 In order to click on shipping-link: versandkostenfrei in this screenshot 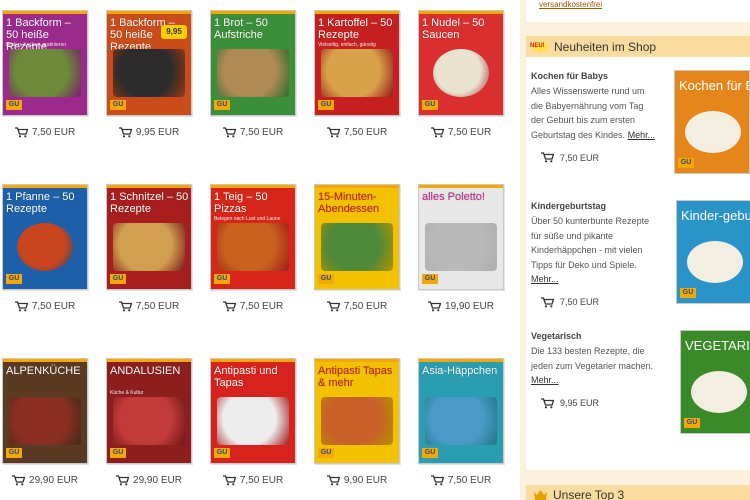, I will do `click(570, 4)`.